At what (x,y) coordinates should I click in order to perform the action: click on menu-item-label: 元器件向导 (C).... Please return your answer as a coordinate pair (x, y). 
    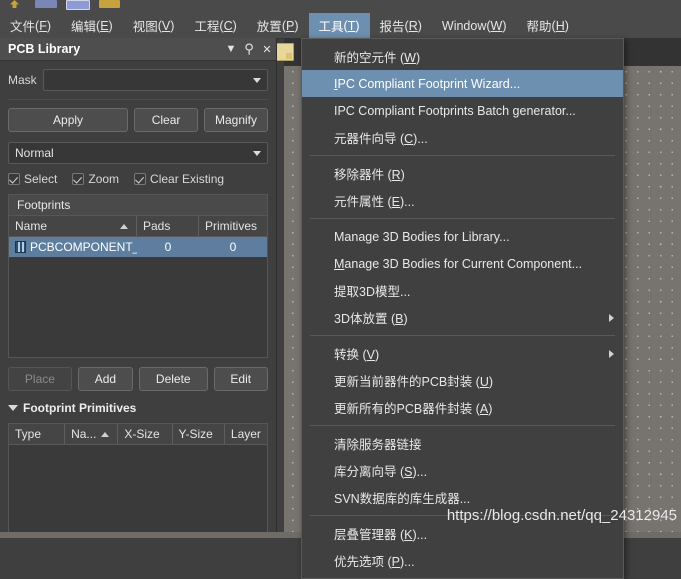
    Looking at the image, I should click on (381, 139).